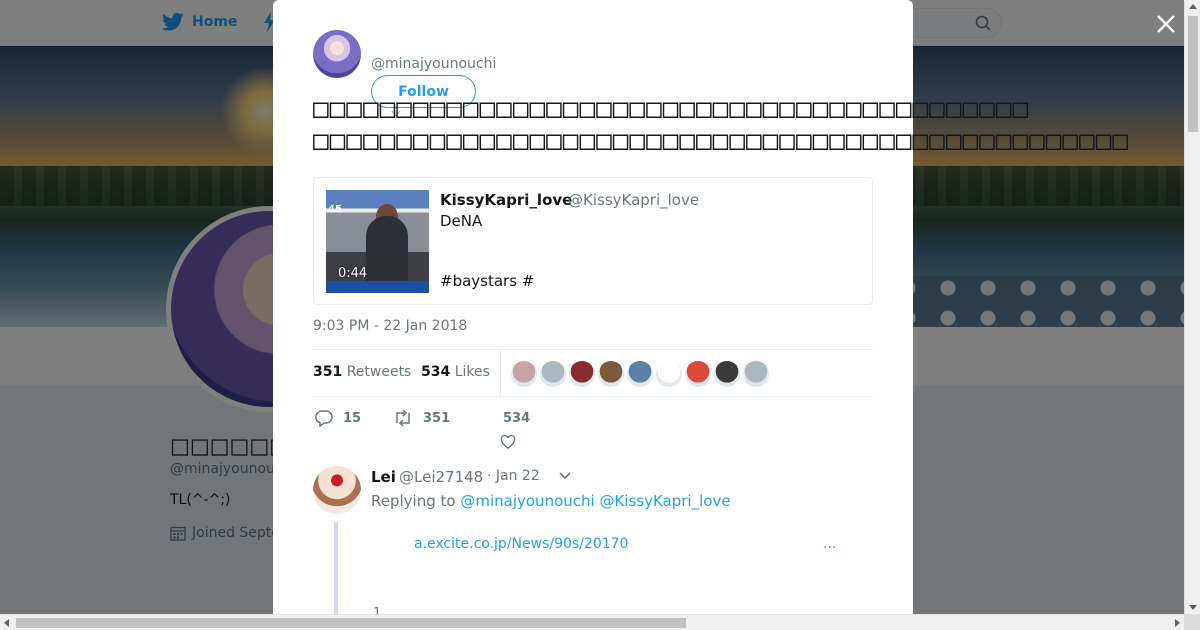  Describe the element at coordinates (328, 372) in the screenshot. I see `retweets-count: 351` at that location.